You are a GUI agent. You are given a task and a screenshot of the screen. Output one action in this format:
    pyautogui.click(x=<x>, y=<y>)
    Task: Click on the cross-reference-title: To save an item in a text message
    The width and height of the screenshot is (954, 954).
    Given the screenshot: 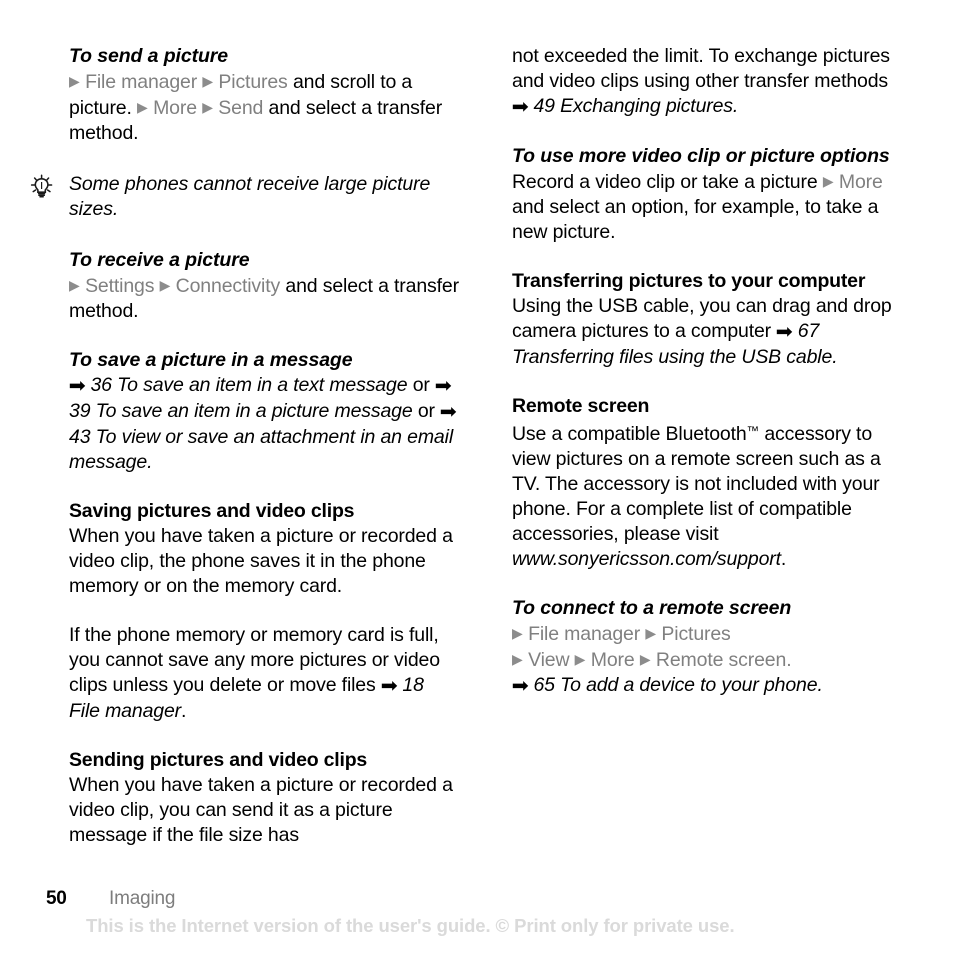 What is the action you would take?
    pyautogui.click(x=262, y=385)
    